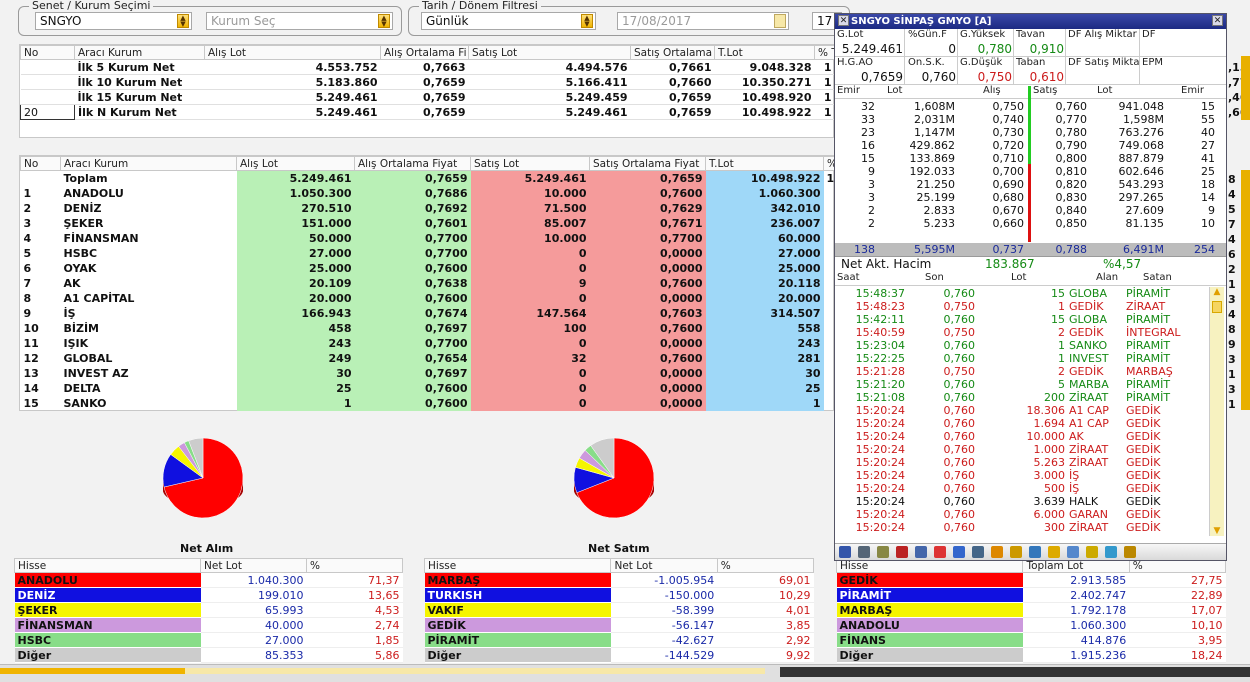  Describe the element at coordinates (619, 655) in the screenshot. I see `legend-row: Diğer -144.529 9,92` at that location.